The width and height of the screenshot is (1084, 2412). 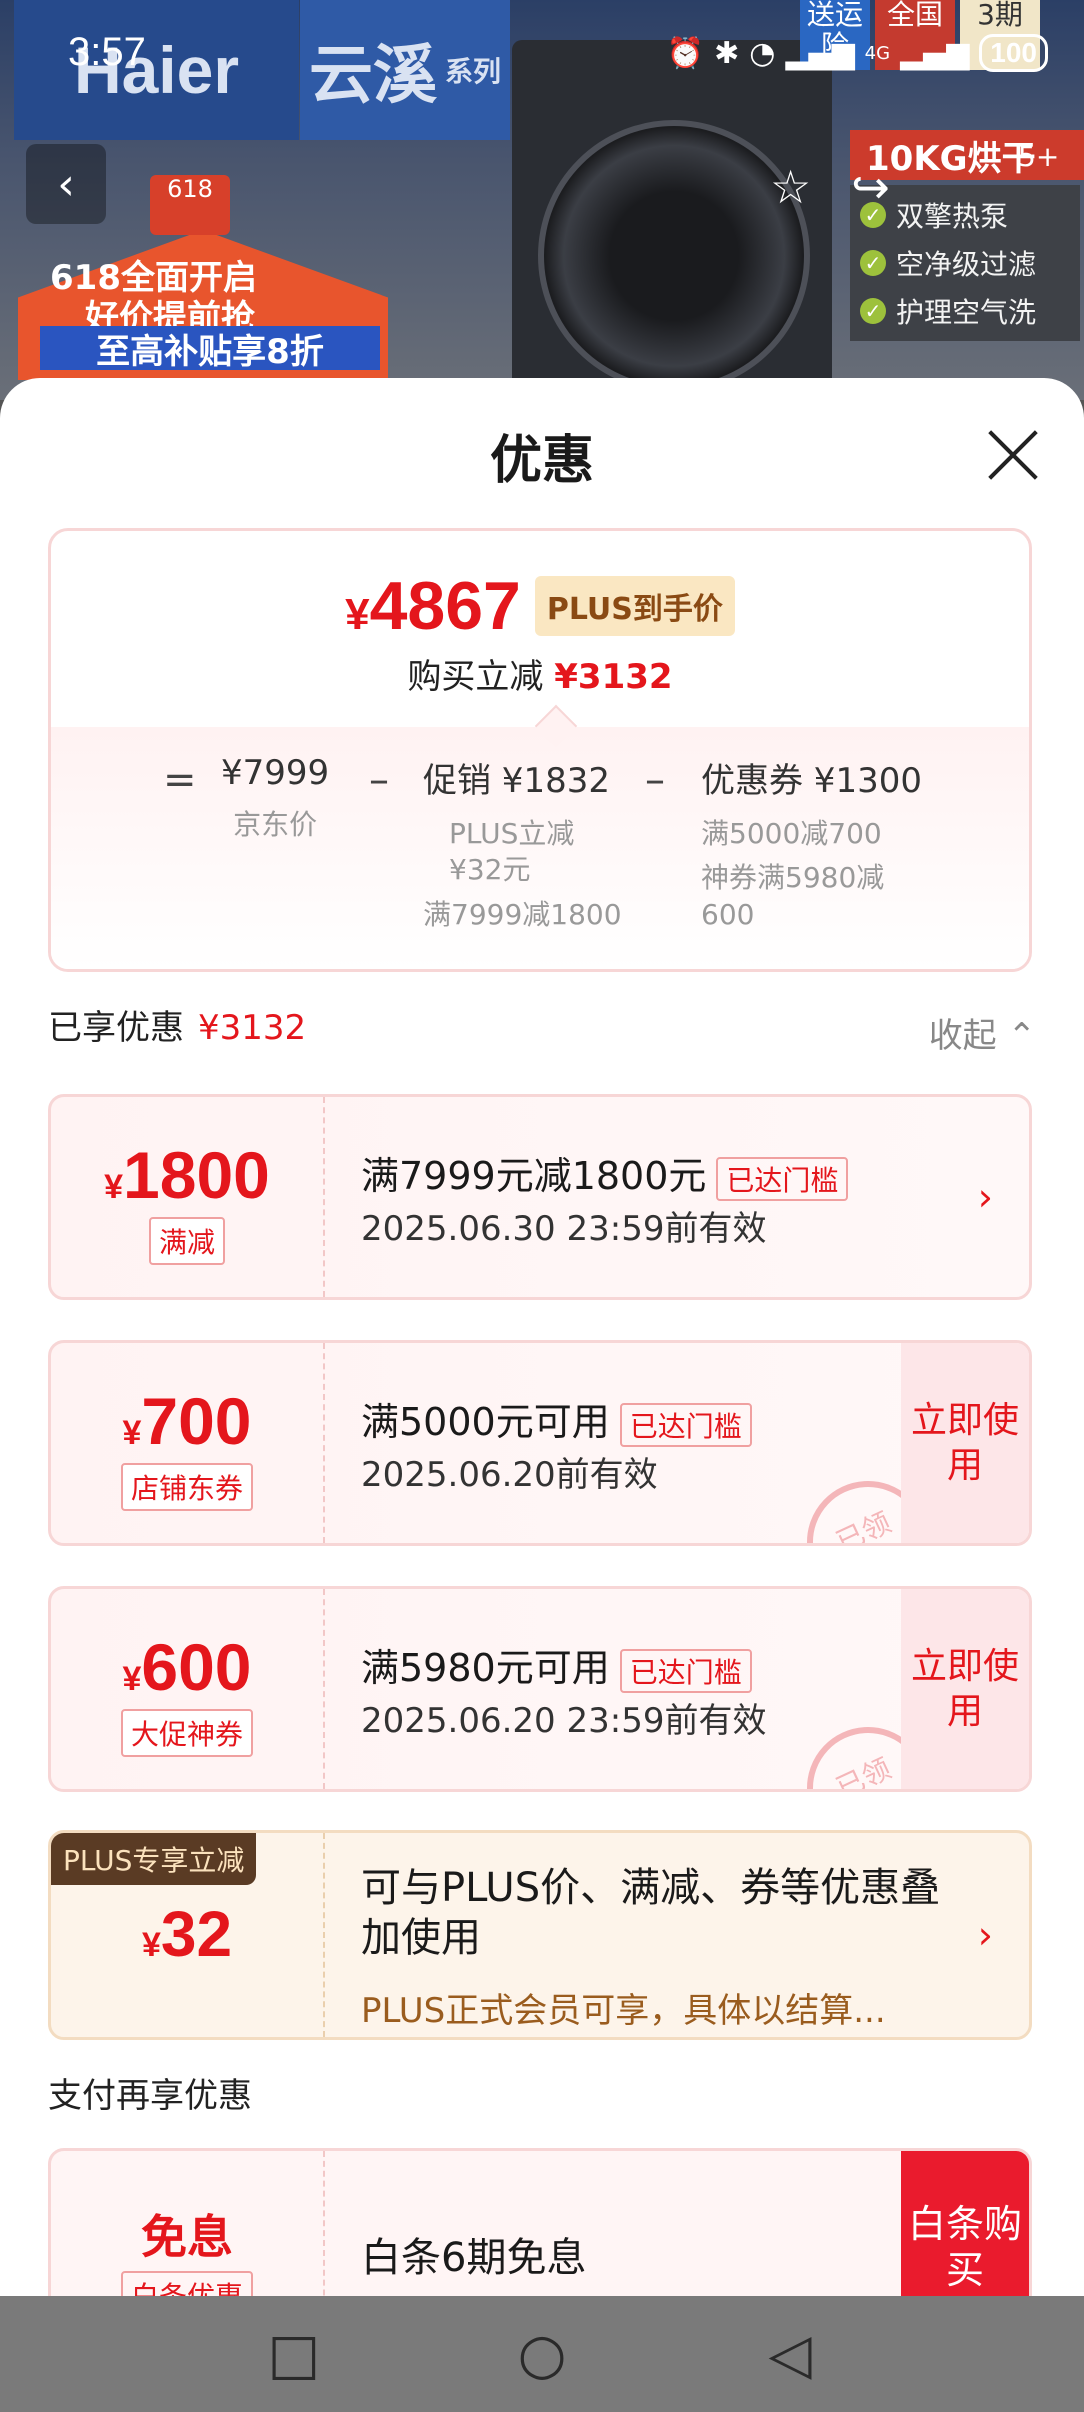 I want to click on plus-price-badge: PLUS到手价, so click(x=634, y=606).